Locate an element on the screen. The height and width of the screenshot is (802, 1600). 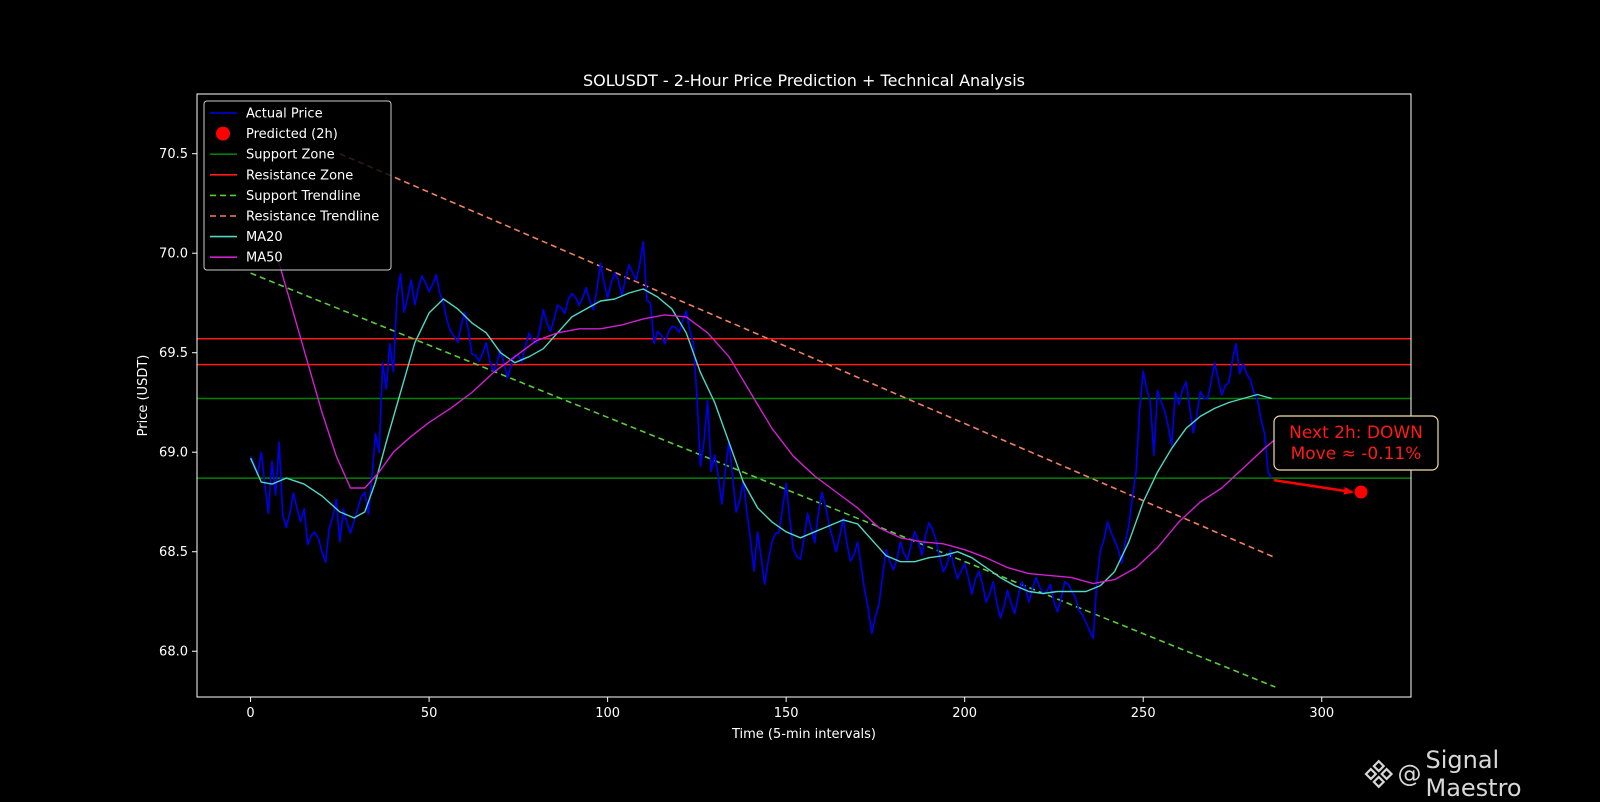
x-tick-label: 50 is located at coordinates (429, 713).